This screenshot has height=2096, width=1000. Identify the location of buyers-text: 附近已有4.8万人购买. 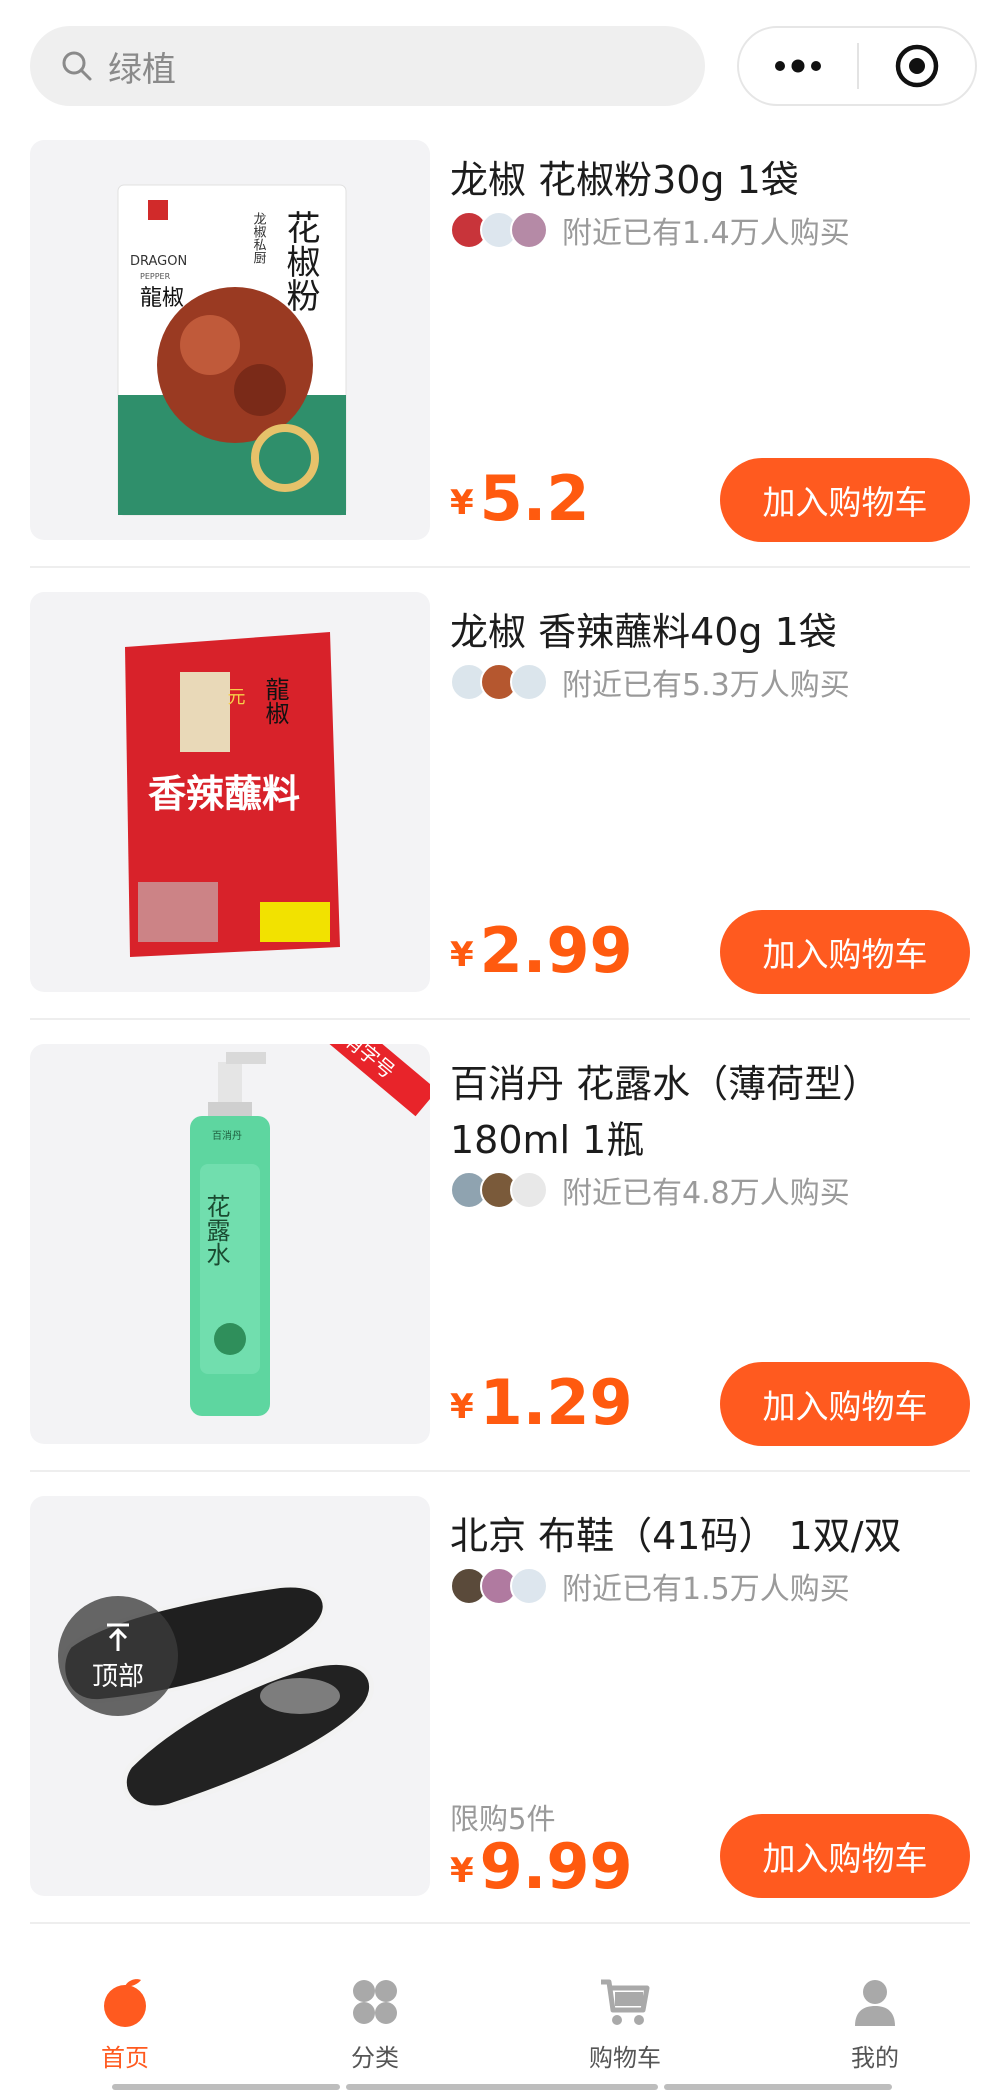
(706, 1193).